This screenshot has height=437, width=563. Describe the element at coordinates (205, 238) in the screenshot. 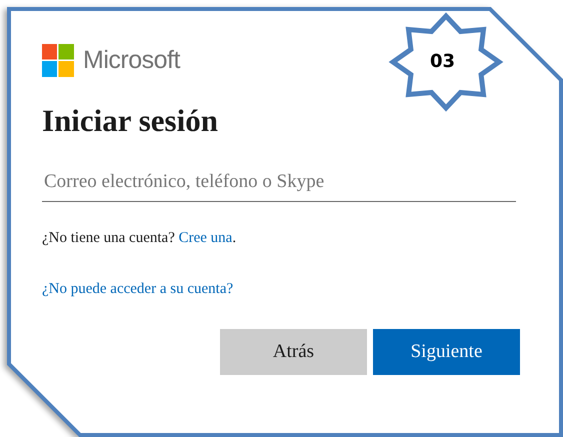

I see `create-account-link: Cree una` at that location.